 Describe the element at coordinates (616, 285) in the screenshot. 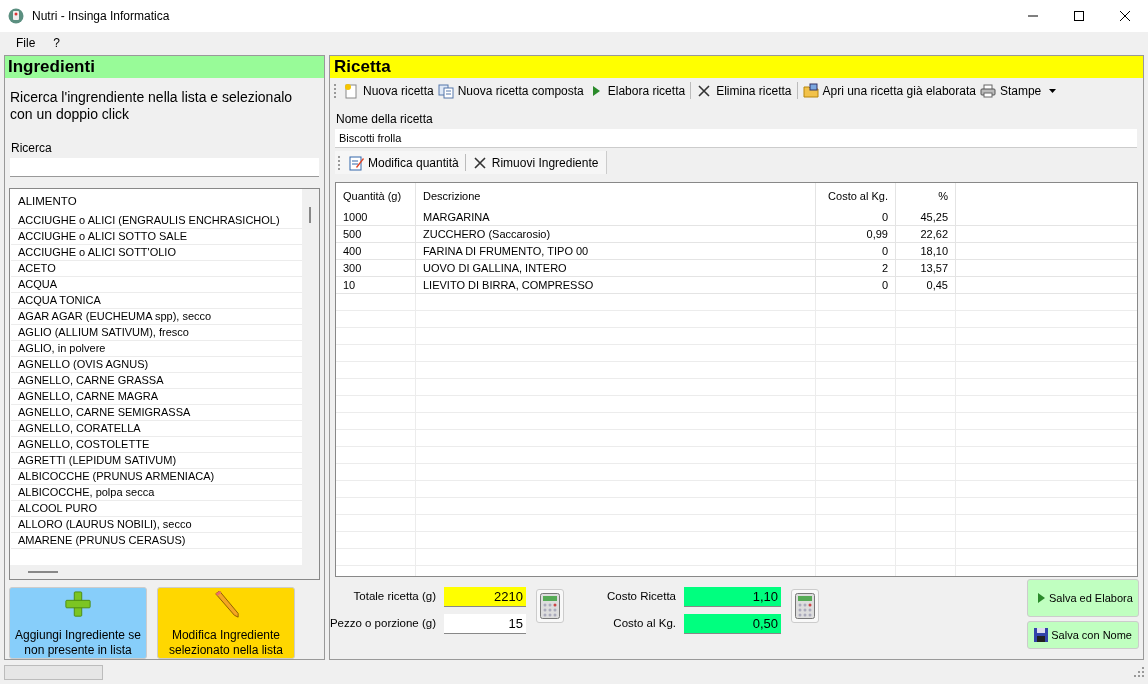

I see `table-cell: LIEVITO DI BIRRA, COMPRESSO` at that location.